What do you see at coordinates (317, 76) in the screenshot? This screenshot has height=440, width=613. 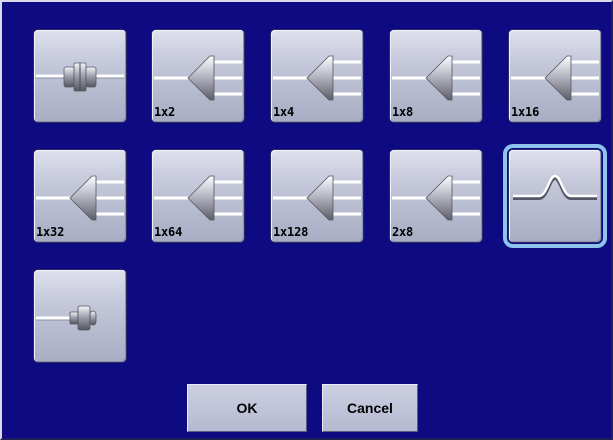 I see `tile-splitter-1x4: 1x4` at bounding box center [317, 76].